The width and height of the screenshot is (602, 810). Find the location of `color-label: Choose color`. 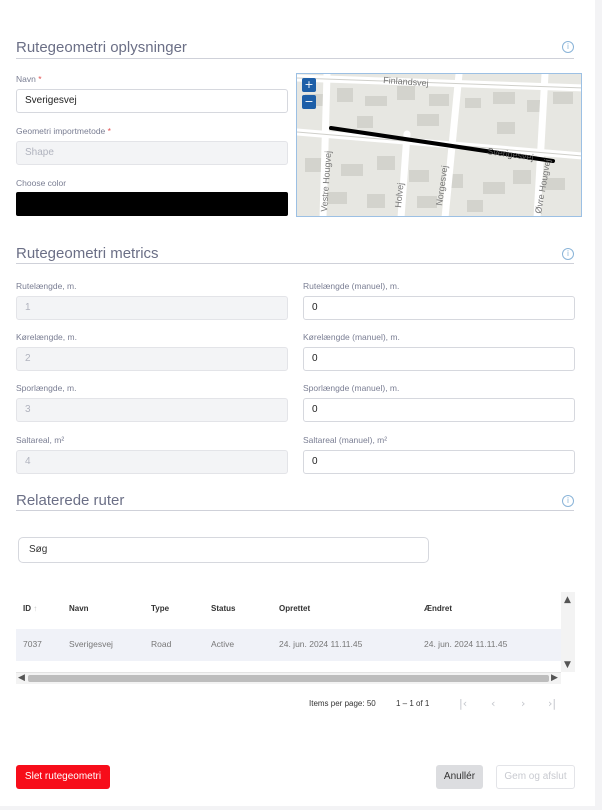

color-label: Choose color is located at coordinates (41, 183).